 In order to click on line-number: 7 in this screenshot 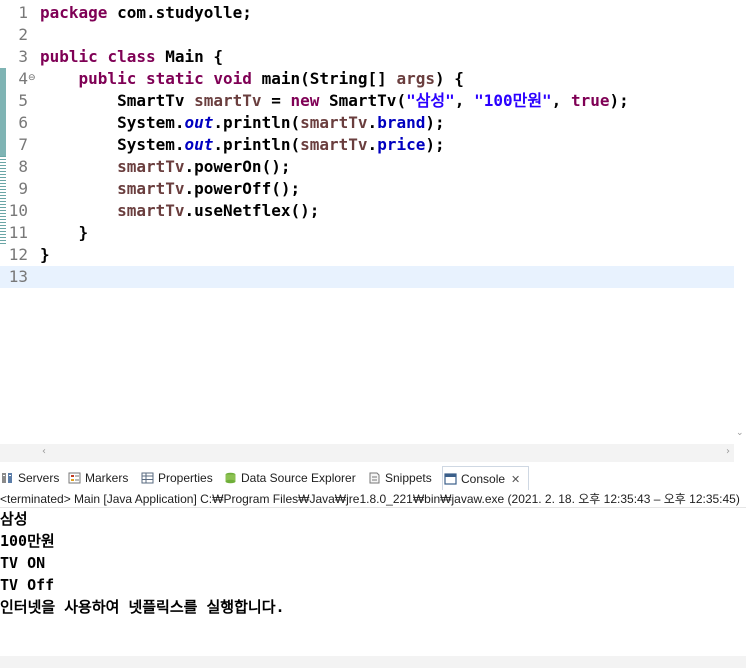, I will do `click(23, 144)`.